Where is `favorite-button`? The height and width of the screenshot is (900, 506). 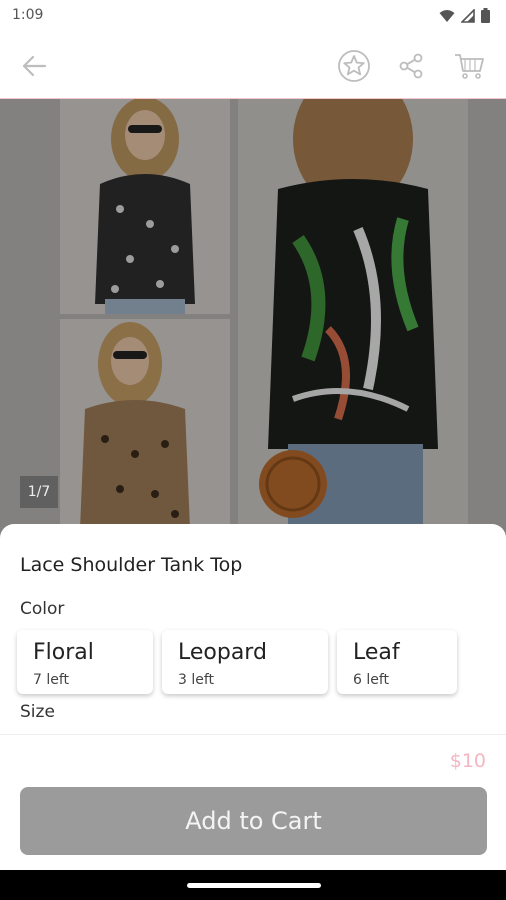 favorite-button is located at coordinates (354, 66).